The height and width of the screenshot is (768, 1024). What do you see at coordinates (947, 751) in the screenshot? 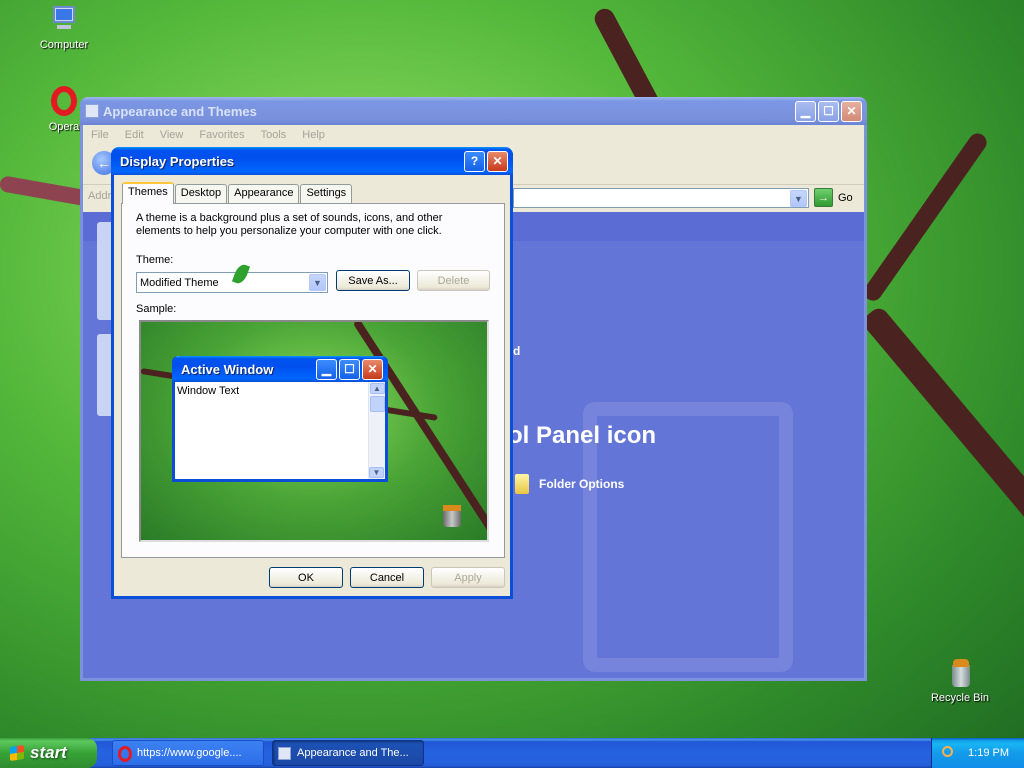
I see `search-icon` at bounding box center [947, 751].